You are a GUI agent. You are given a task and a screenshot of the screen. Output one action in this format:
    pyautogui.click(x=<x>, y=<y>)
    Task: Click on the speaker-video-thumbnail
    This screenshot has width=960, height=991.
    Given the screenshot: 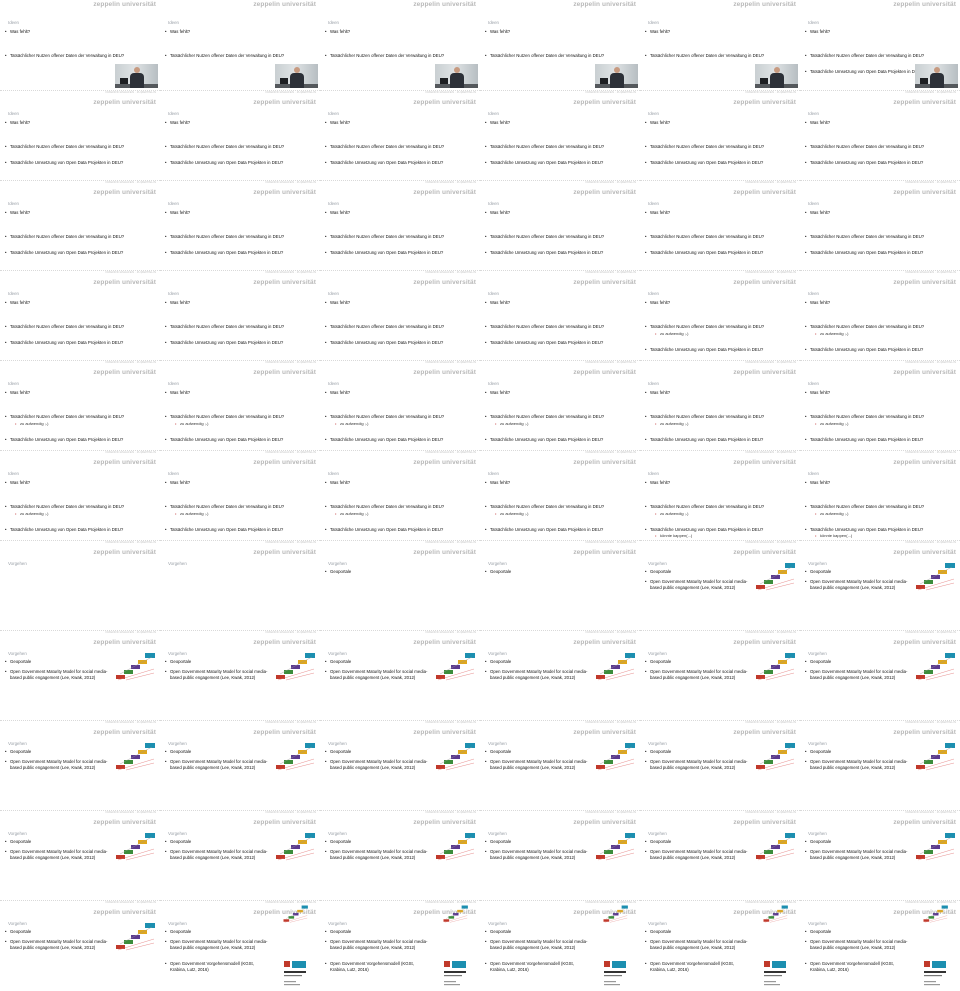 What is the action you would take?
    pyautogui.click(x=456, y=76)
    